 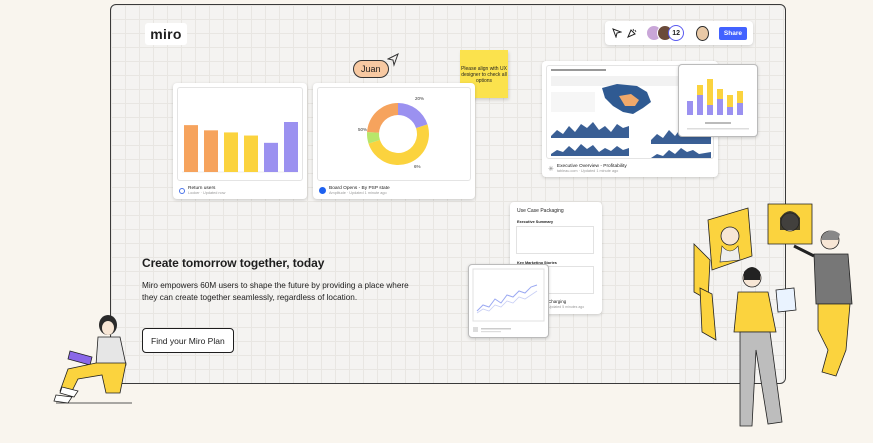 I want to click on card-chart-frame: 20% 50% 6%, so click(x=394, y=134).